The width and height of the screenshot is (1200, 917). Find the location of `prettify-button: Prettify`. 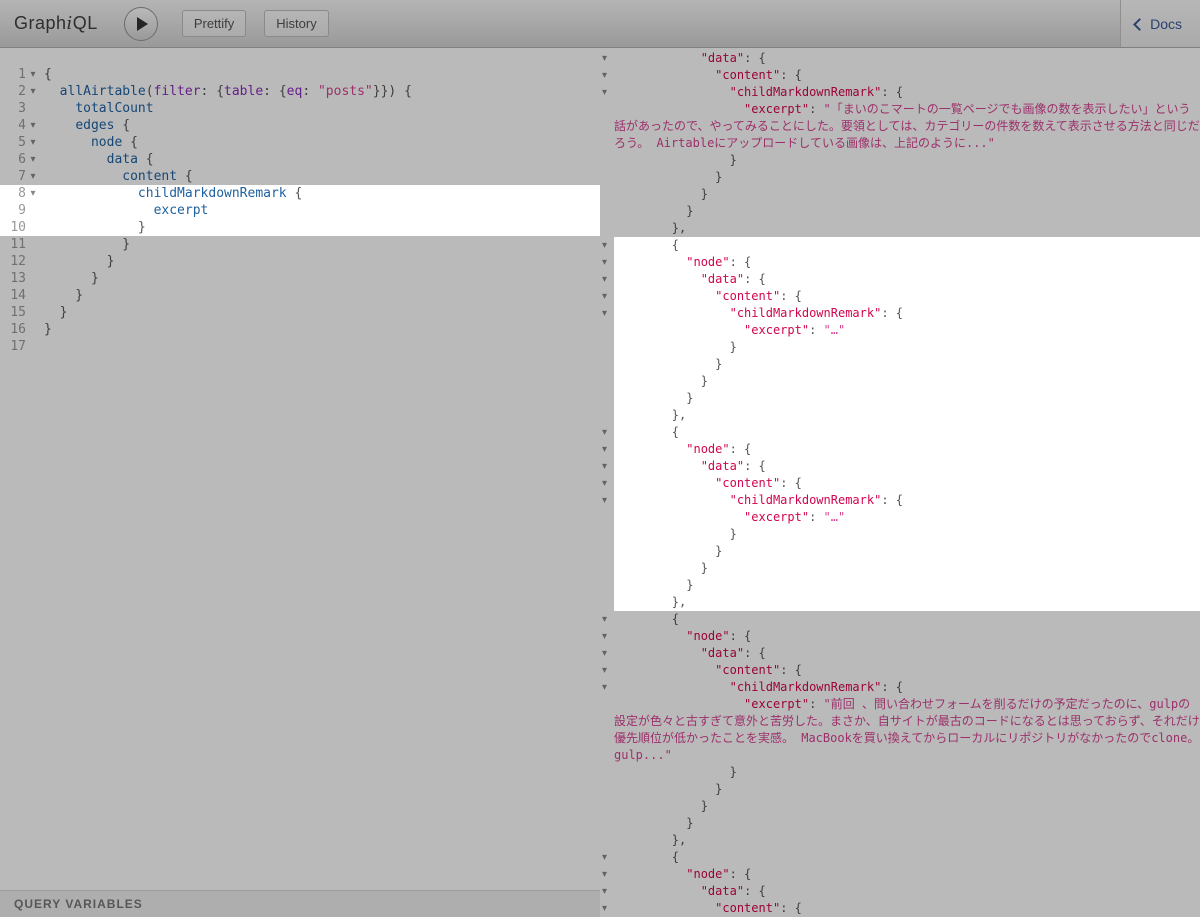

prettify-button: Prettify is located at coordinates (214, 23).